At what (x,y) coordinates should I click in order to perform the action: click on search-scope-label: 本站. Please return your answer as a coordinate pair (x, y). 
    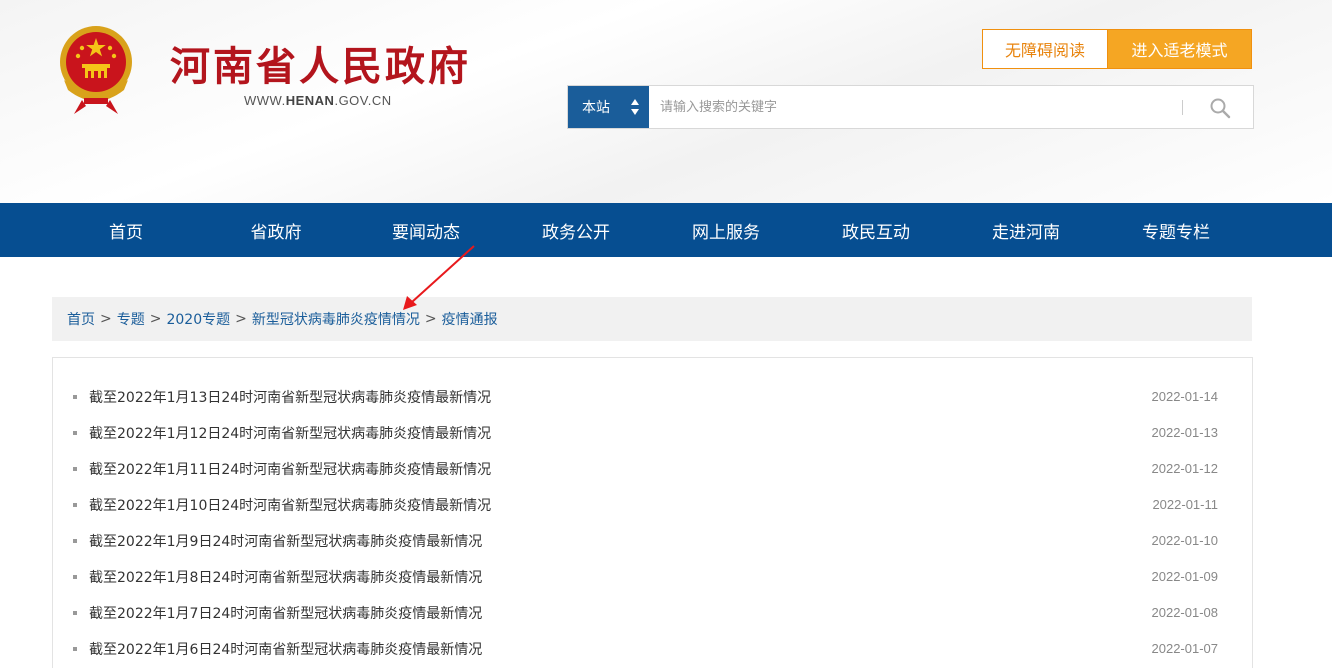
    Looking at the image, I should click on (596, 108).